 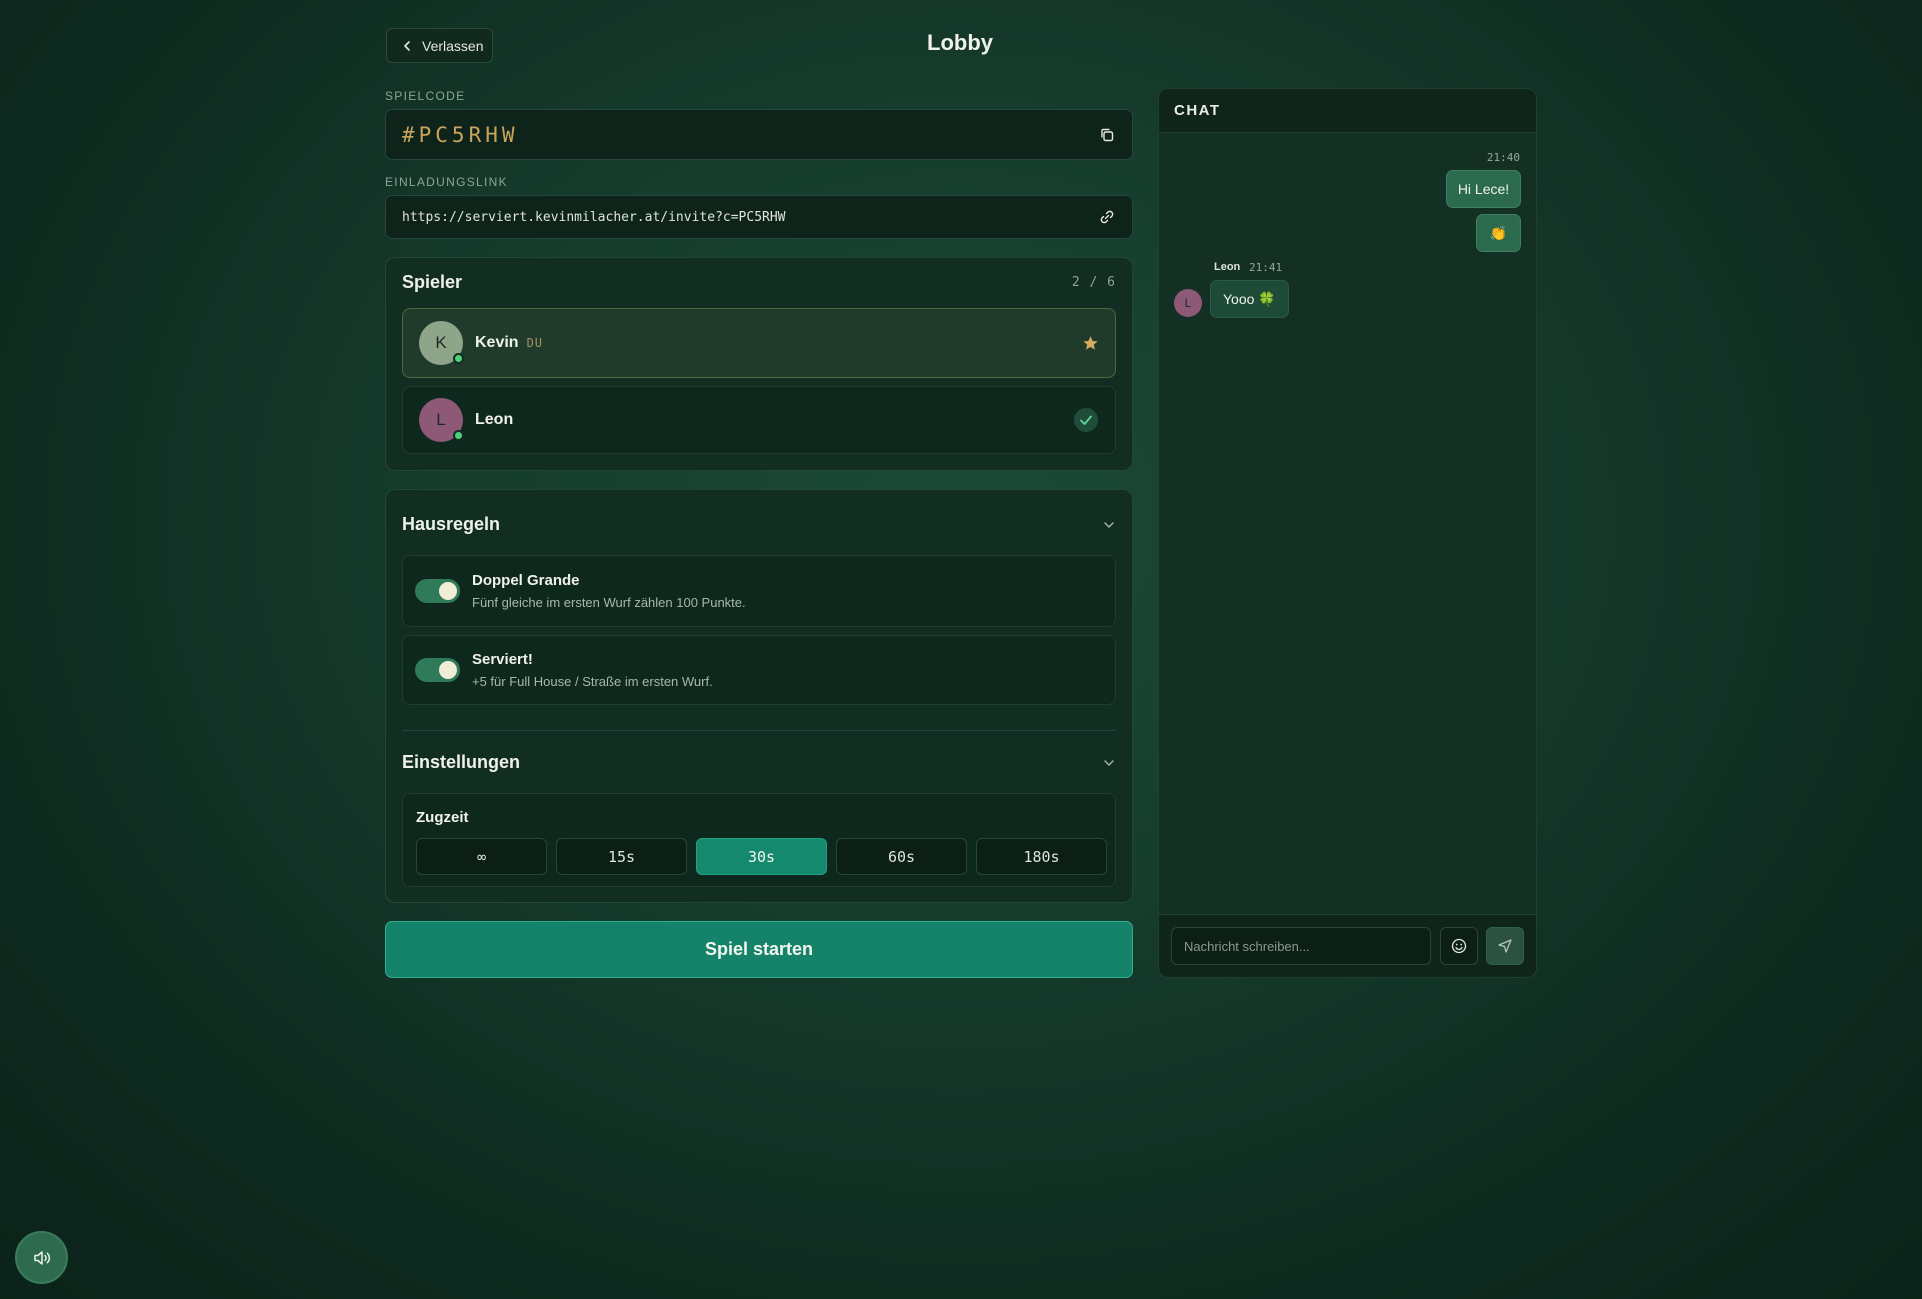 What do you see at coordinates (461, 762) in the screenshot?
I see `settings-title: Einstellungen` at bounding box center [461, 762].